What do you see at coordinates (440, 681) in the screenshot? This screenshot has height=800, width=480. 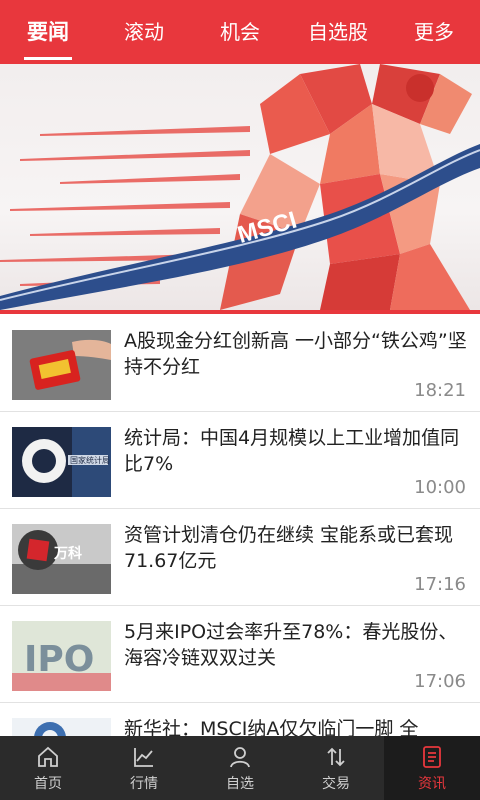 I see `news-time: 17:06` at bounding box center [440, 681].